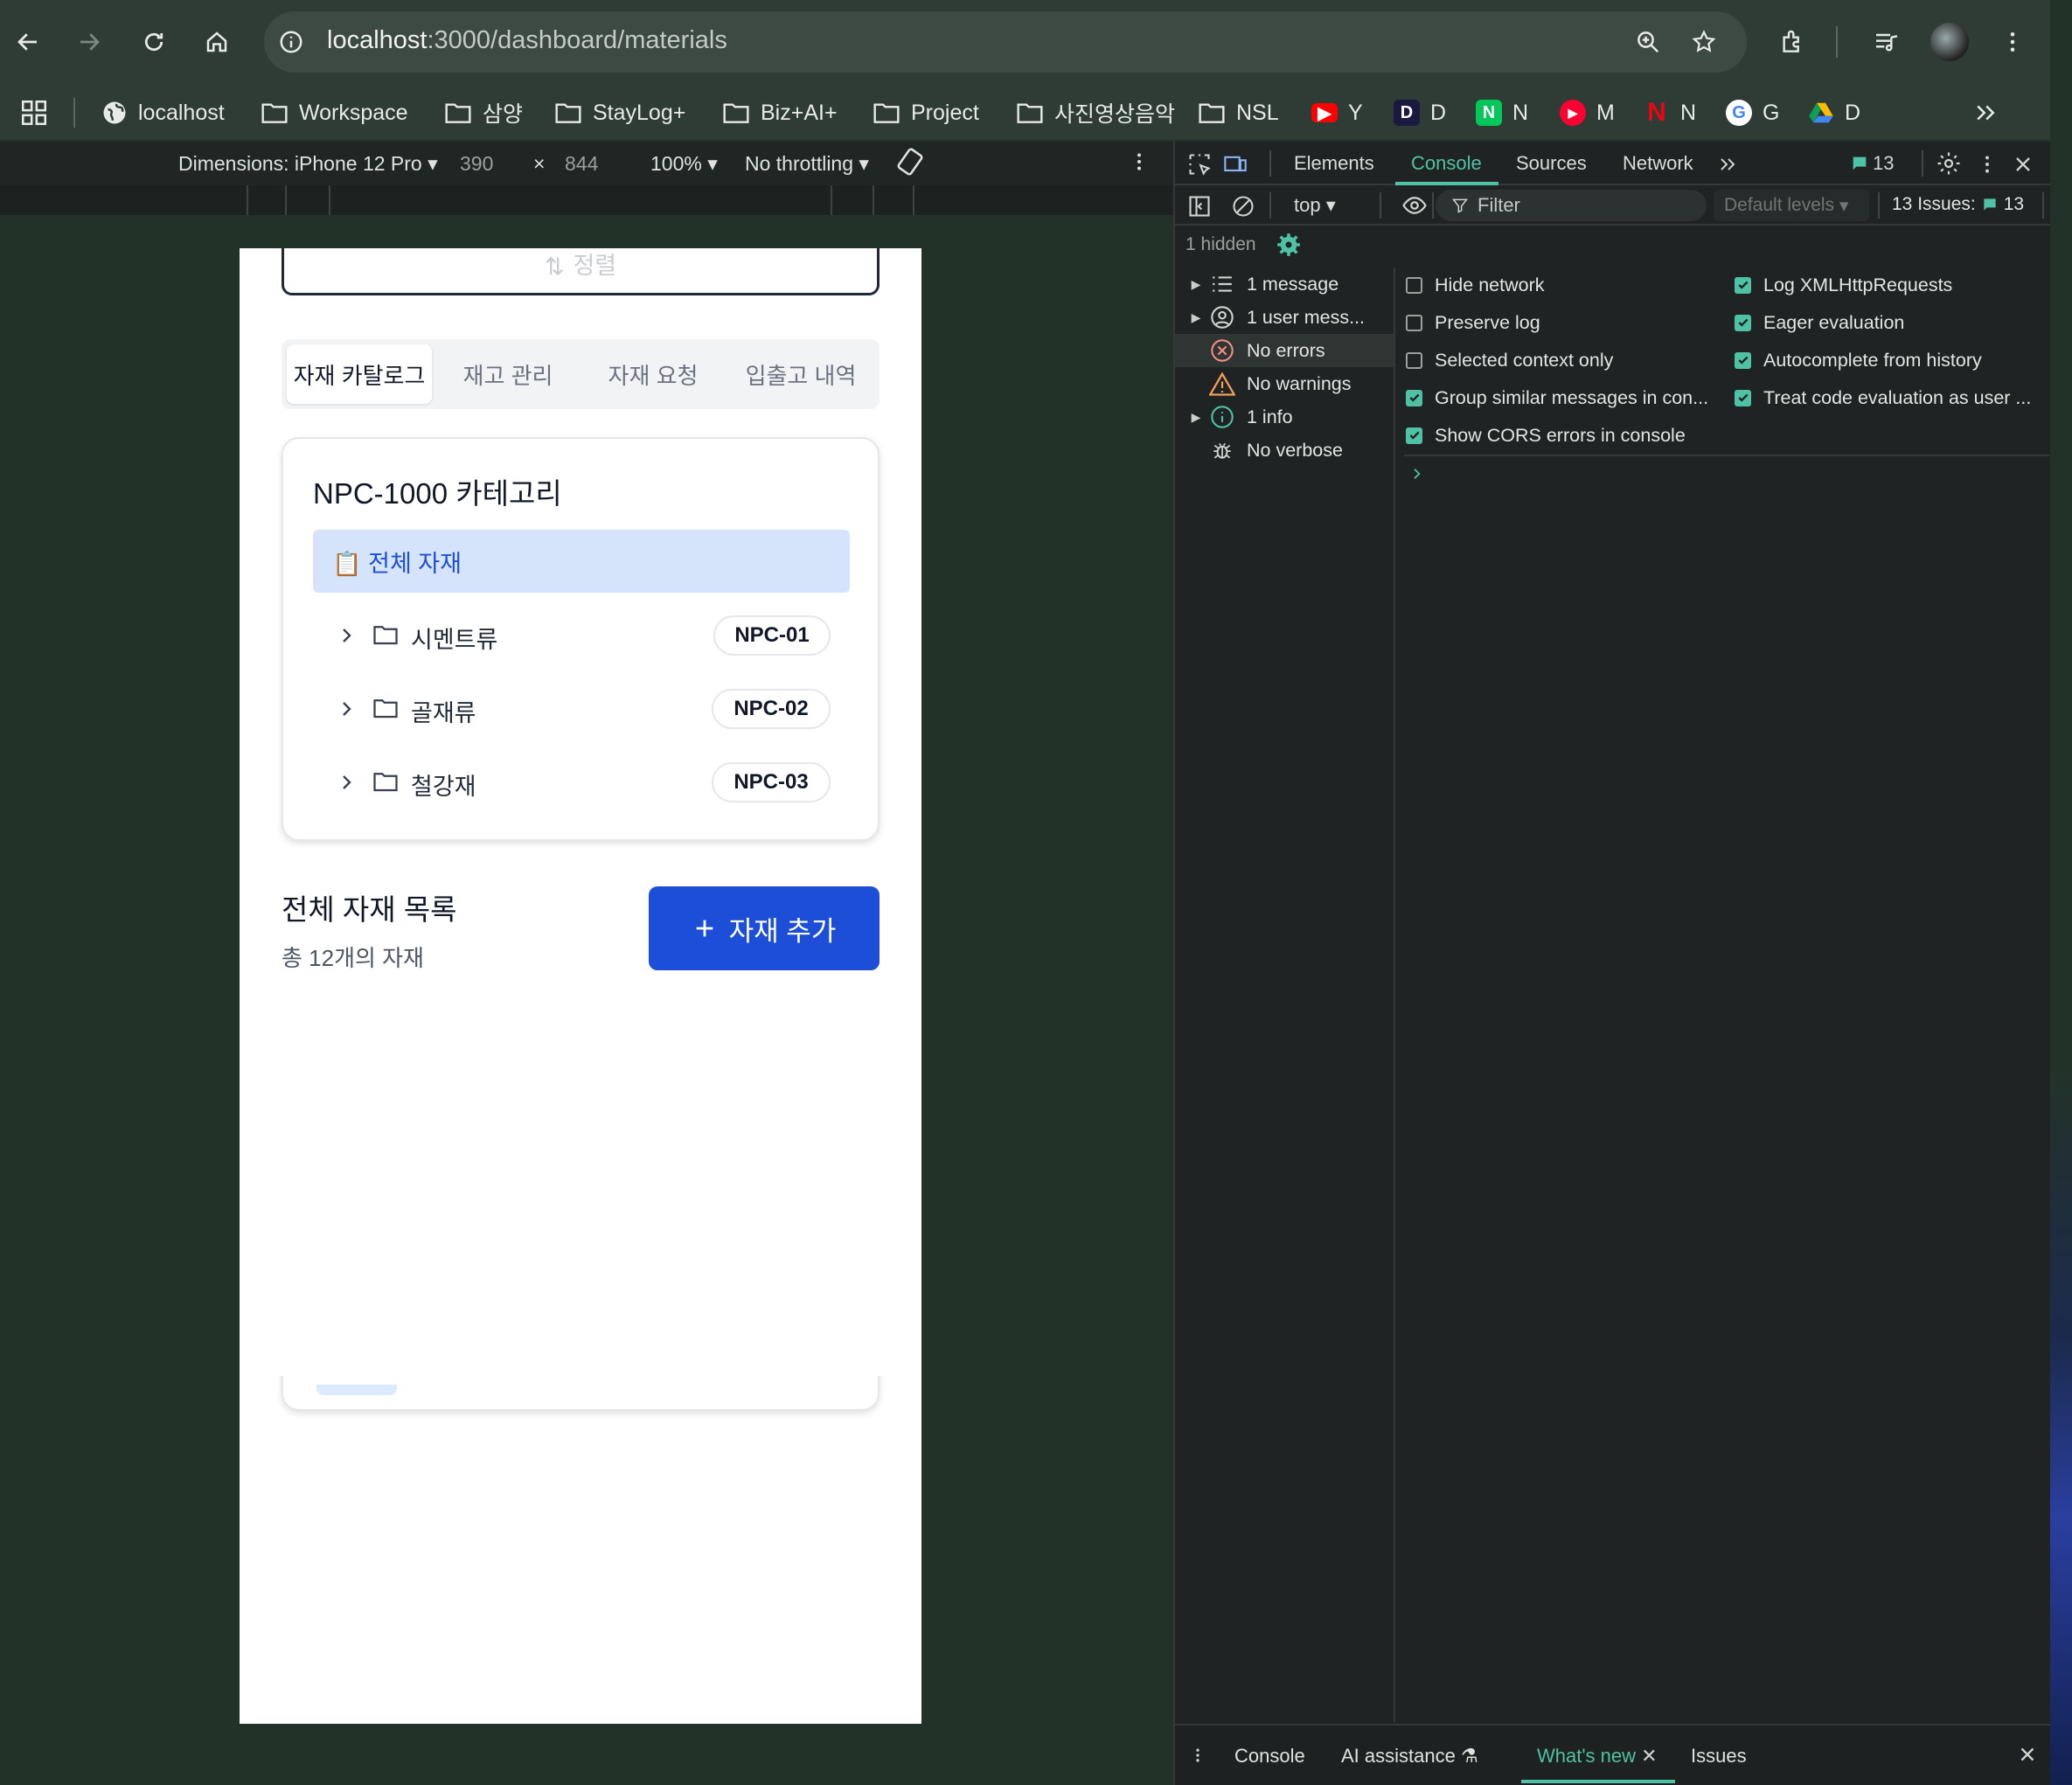 The image size is (2072, 1785). Describe the element at coordinates (582, 635) in the screenshot. I see `category-item: 시멘트류 NPC-01` at that location.